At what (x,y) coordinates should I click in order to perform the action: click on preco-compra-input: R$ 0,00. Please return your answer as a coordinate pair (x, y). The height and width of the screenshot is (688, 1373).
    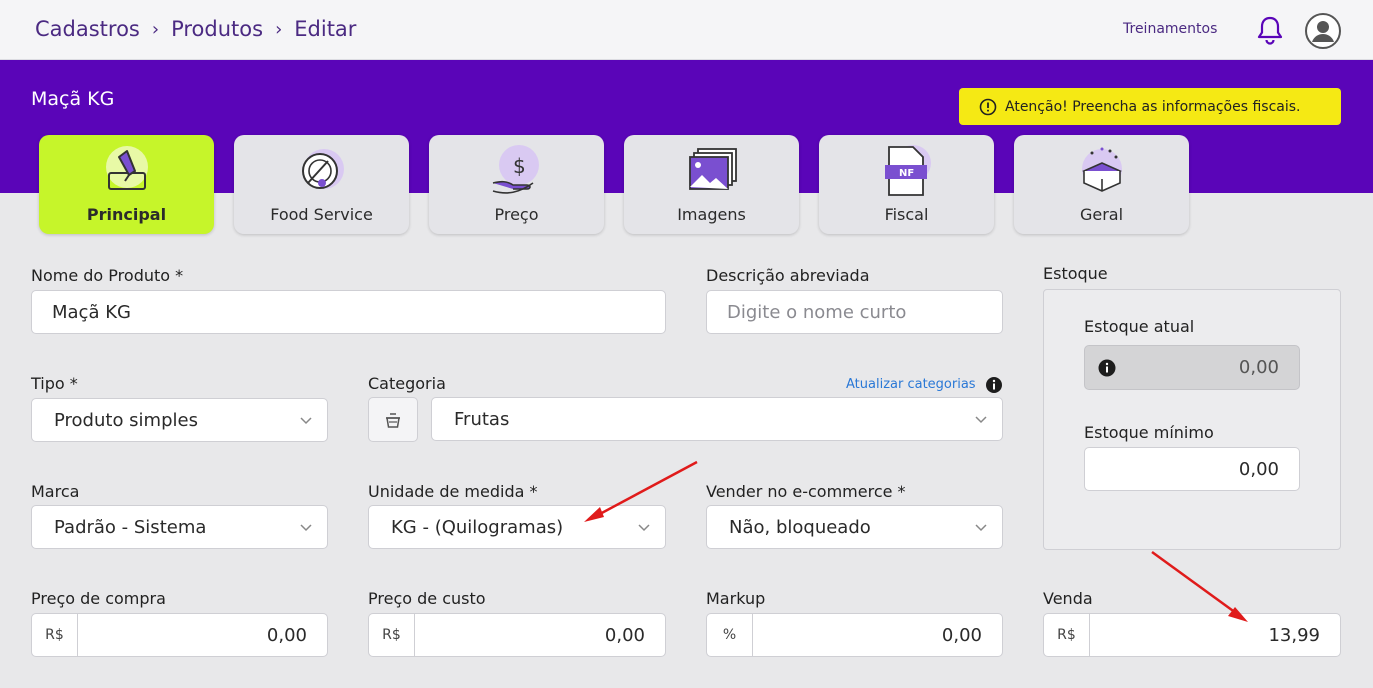
    Looking at the image, I should click on (179, 635).